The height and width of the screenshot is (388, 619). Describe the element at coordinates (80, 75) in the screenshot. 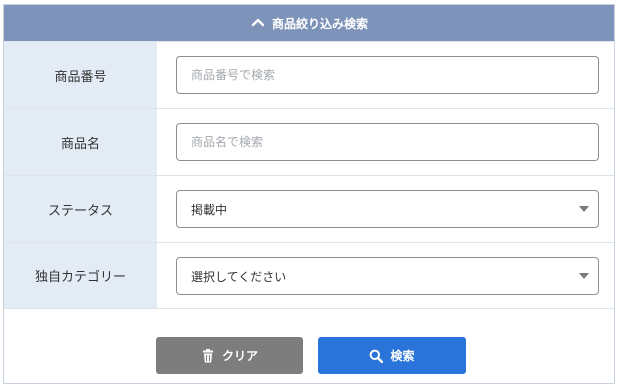

I see `product-number-label: 商品番号` at that location.